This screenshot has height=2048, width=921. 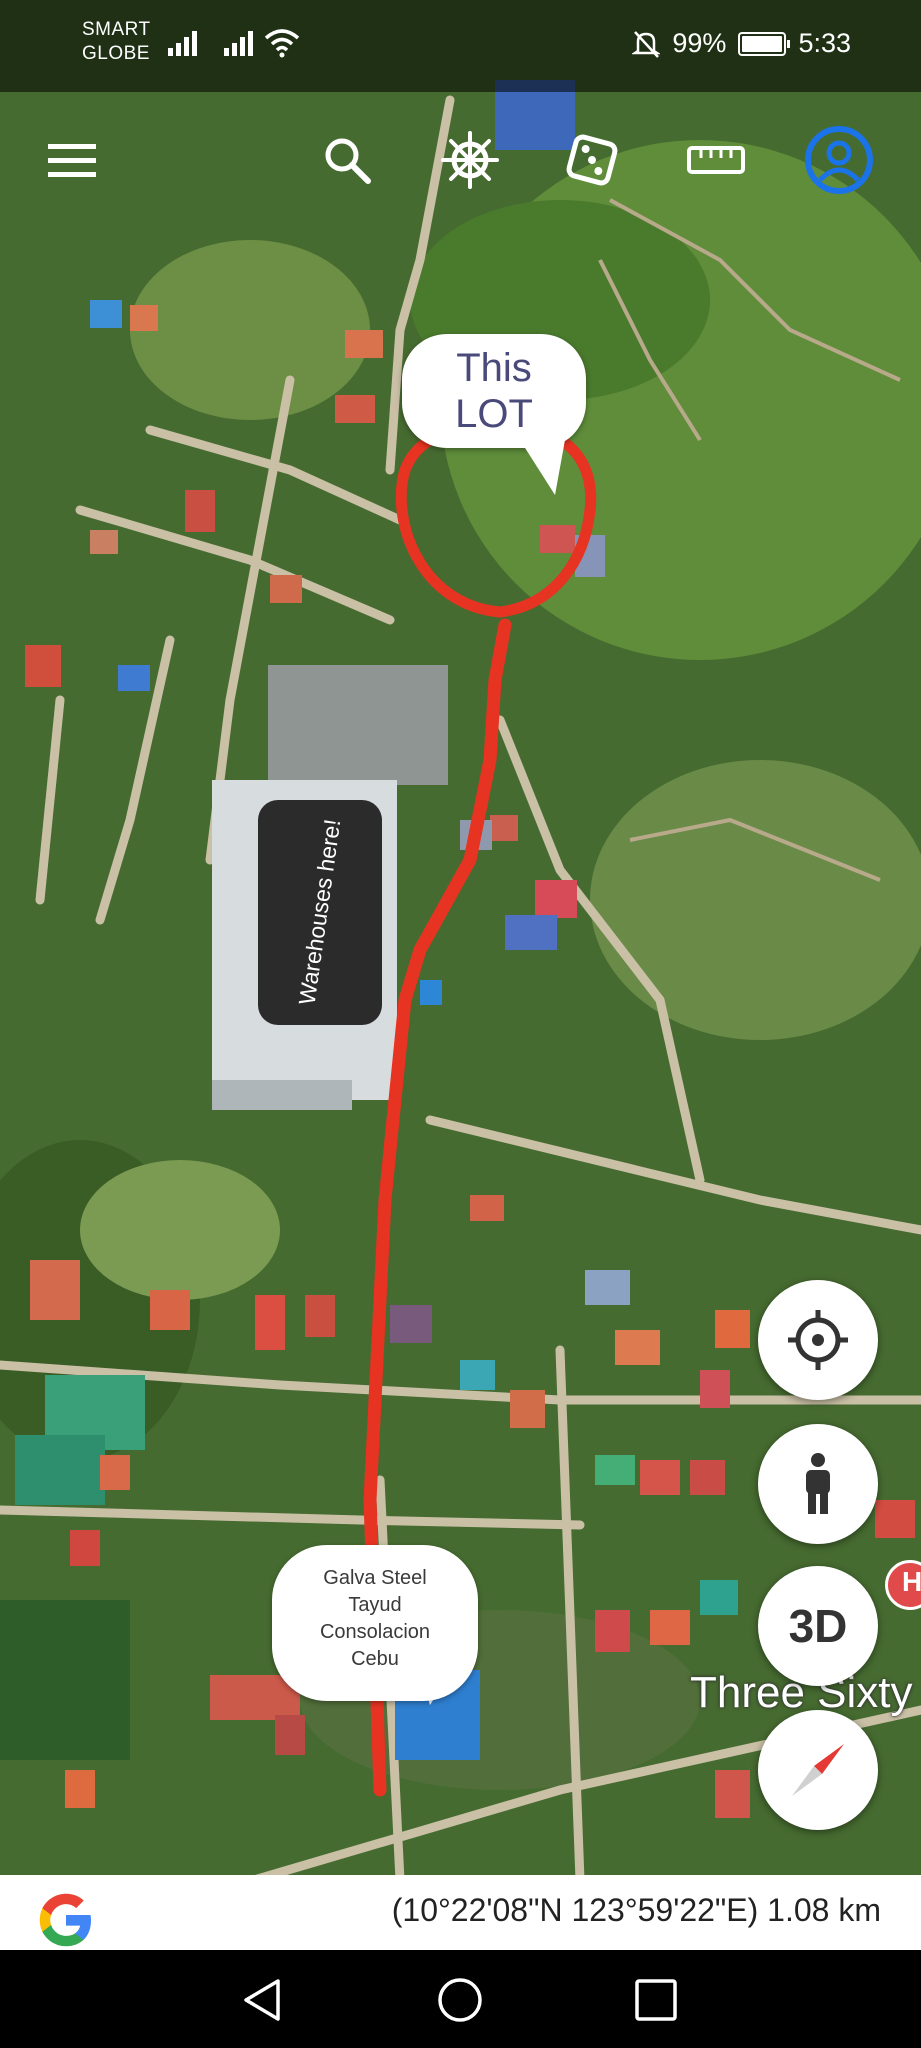 I want to click on ship-wheel-icon, so click(x=470, y=160).